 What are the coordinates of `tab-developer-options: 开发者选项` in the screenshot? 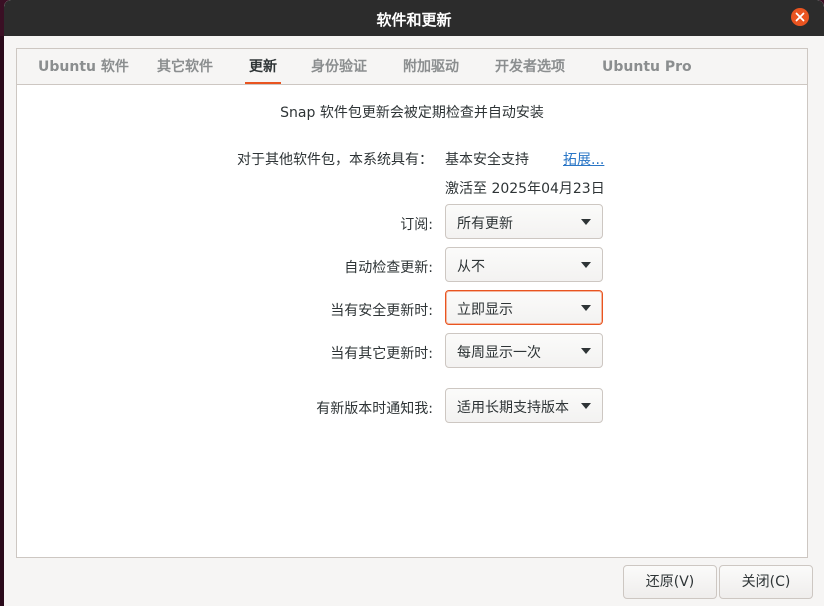 It's located at (530, 67).